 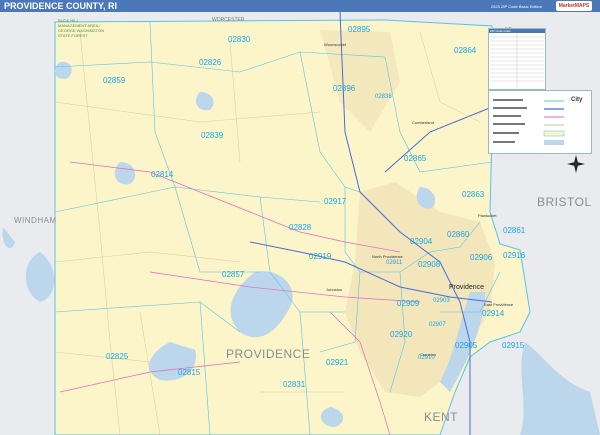 What do you see at coordinates (383, 97) in the screenshot?
I see `zip-label: 02838` at bounding box center [383, 97].